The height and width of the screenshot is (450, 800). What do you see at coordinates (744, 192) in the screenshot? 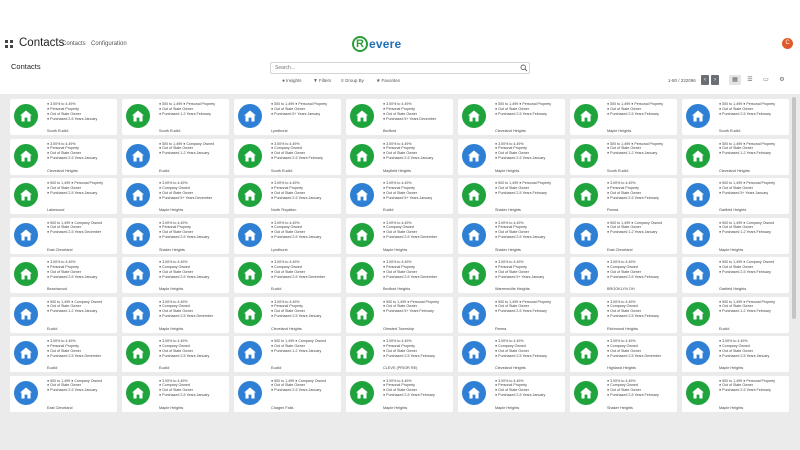
I see `card-detail-line: ● Purchased 5+ Years January` at bounding box center [744, 192].